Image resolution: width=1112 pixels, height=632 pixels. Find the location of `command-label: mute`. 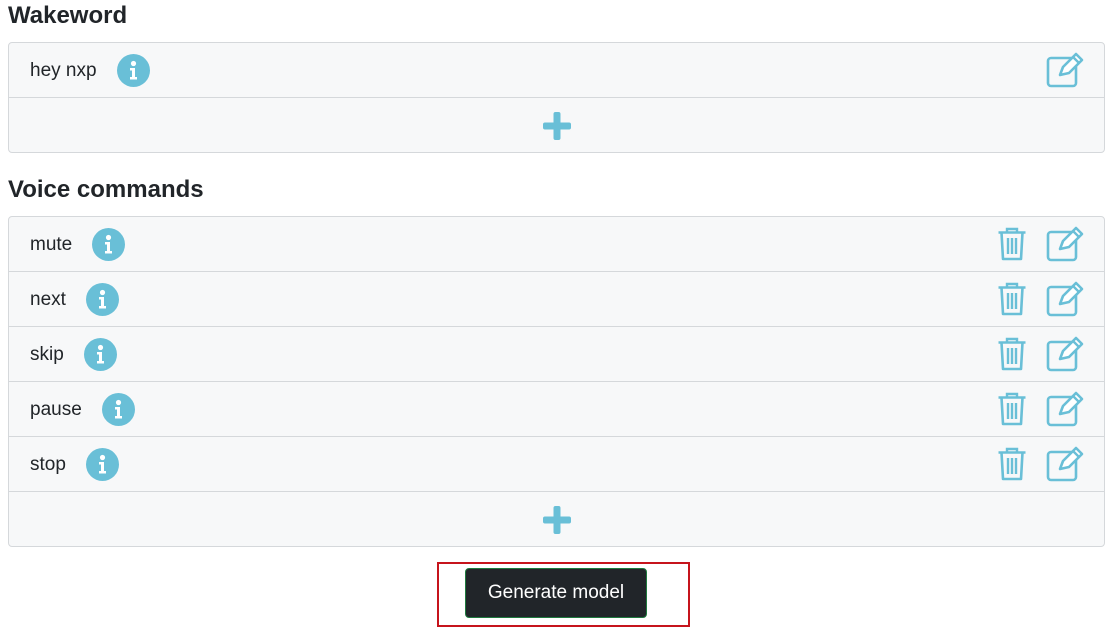

command-label: mute is located at coordinates (51, 244).